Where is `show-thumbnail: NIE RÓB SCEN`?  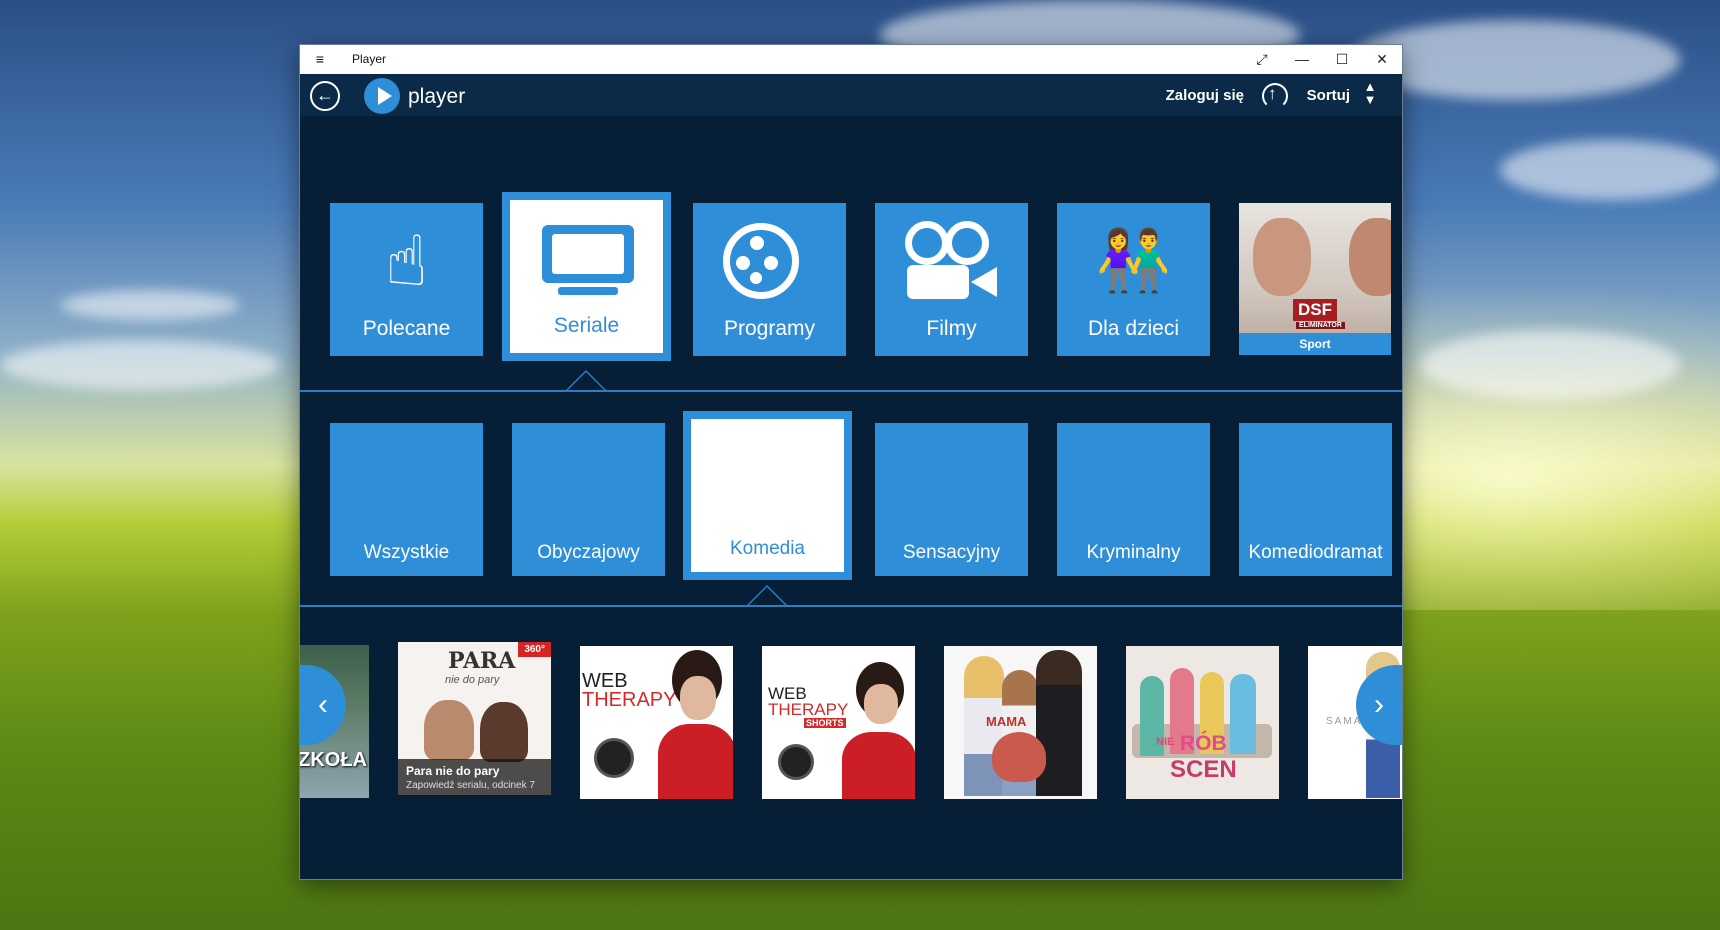 show-thumbnail: NIE RÓB SCEN is located at coordinates (1202, 722).